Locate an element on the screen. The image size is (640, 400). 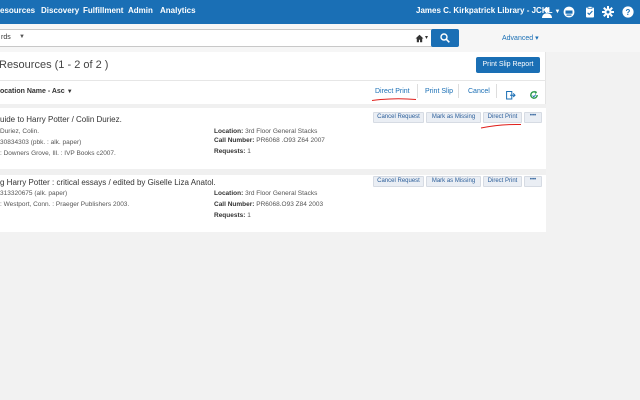
toolbar-direct-print: Direct Print is located at coordinates (392, 91).